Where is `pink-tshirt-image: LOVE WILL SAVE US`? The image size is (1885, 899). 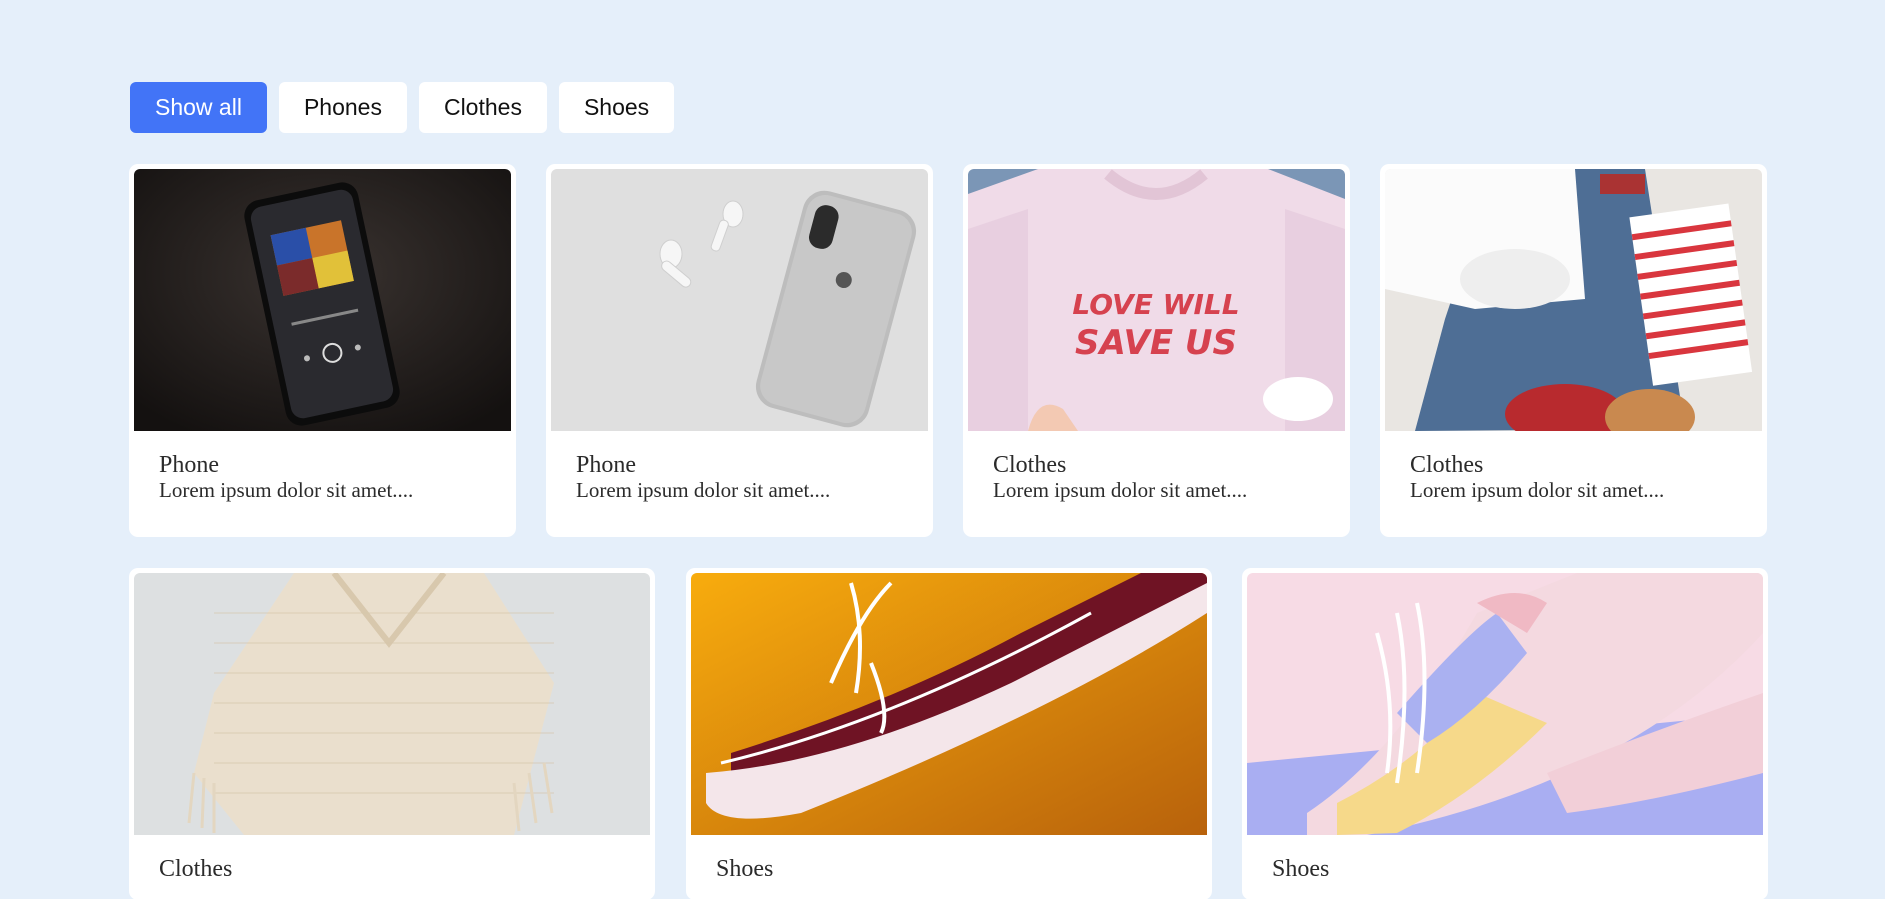
pink-tshirt-image: LOVE WILL SAVE US is located at coordinates (1156, 300).